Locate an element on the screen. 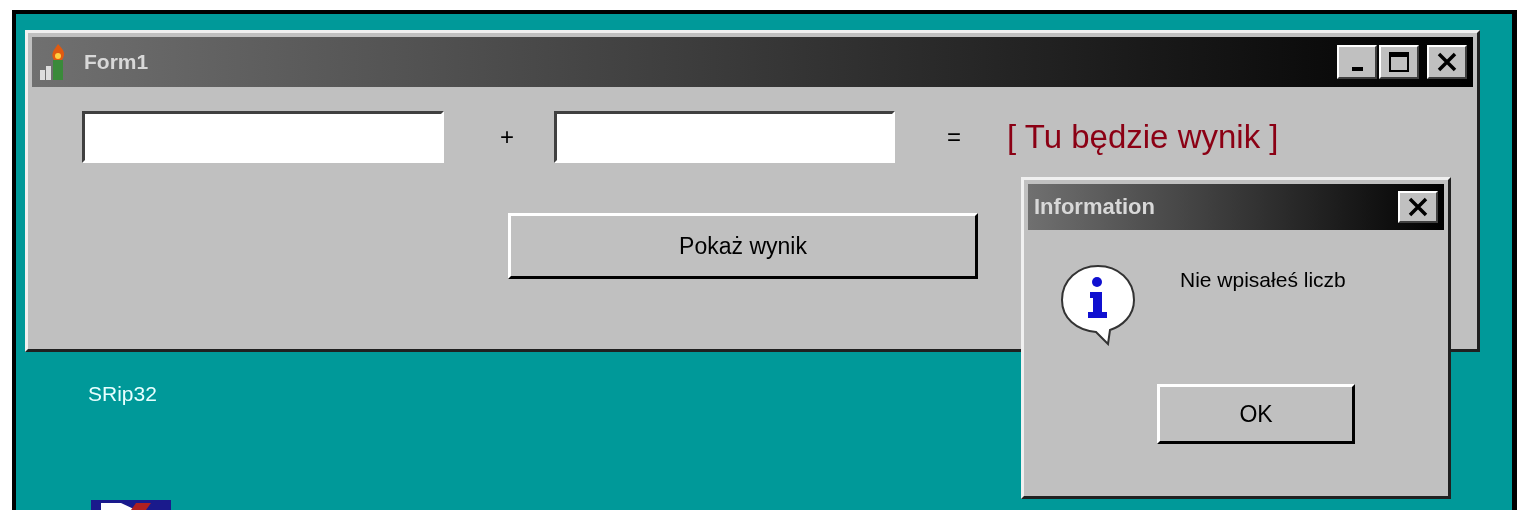  message-text: Nie wpisałeś liczb is located at coordinates (1263, 279).